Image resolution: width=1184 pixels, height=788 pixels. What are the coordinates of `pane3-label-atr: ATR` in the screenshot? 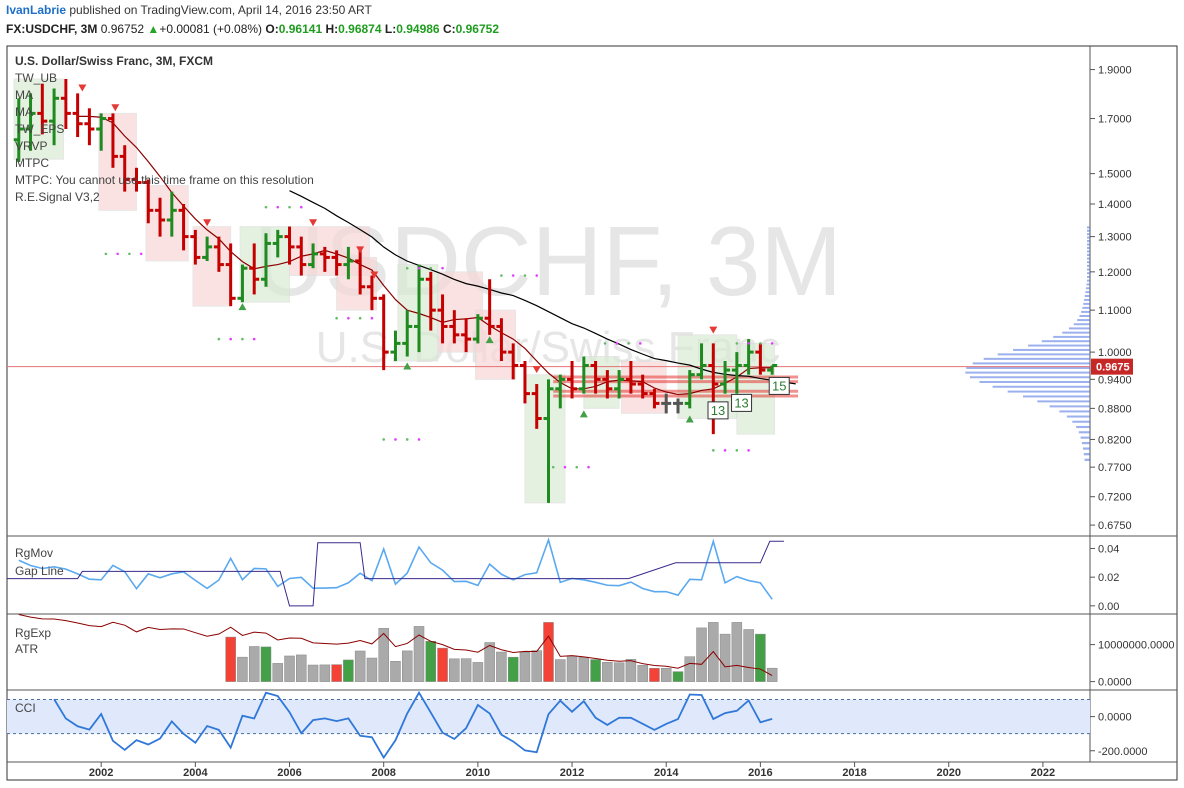 It's located at (26, 649).